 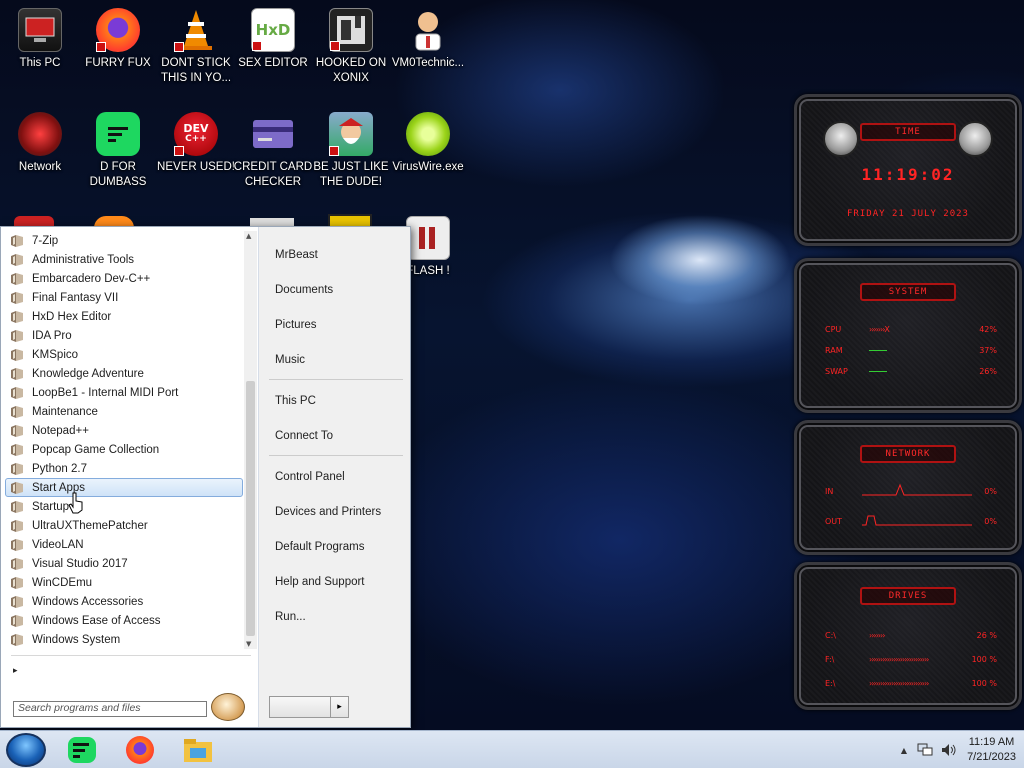 What do you see at coordinates (428, 143) in the screenshot?
I see `desktop-icon-viruswire: VirusWire.exe` at bounding box center [428, 143].